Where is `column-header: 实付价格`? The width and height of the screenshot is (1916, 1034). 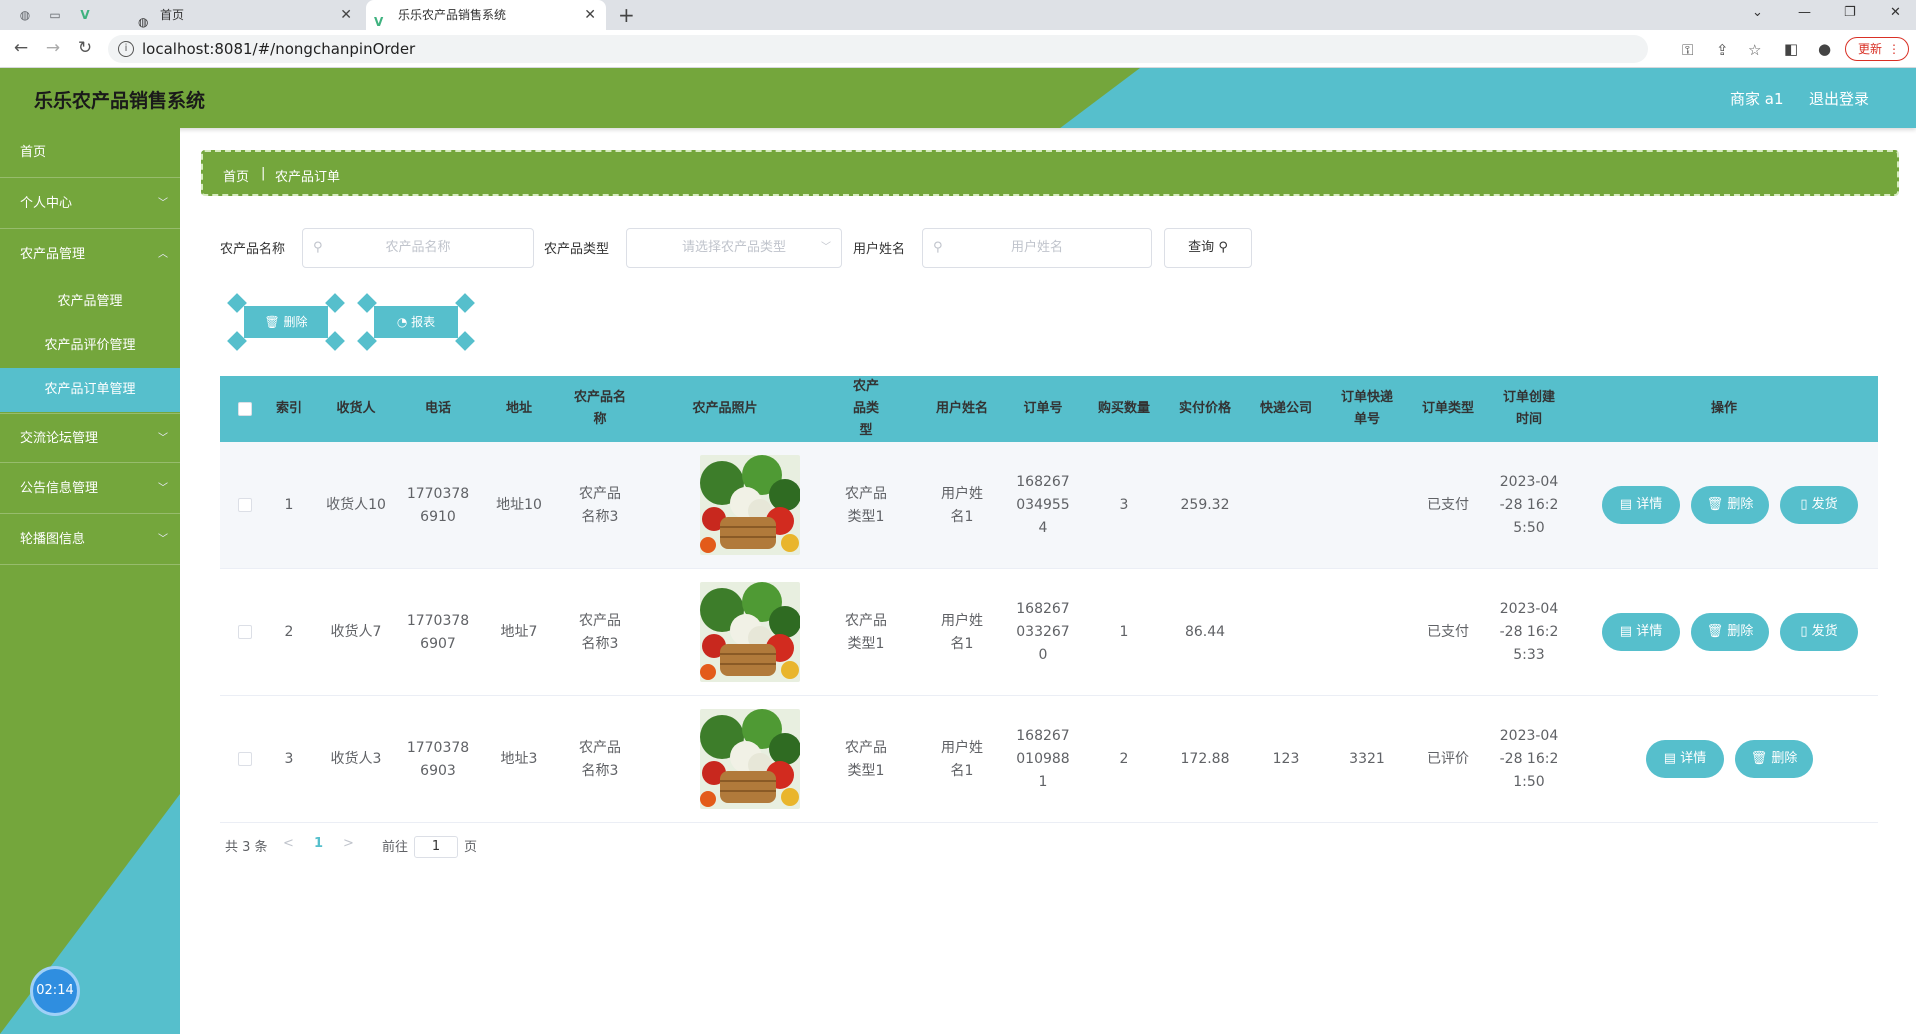 column-header: 实付价格 is located at coordinates (1205, 409).